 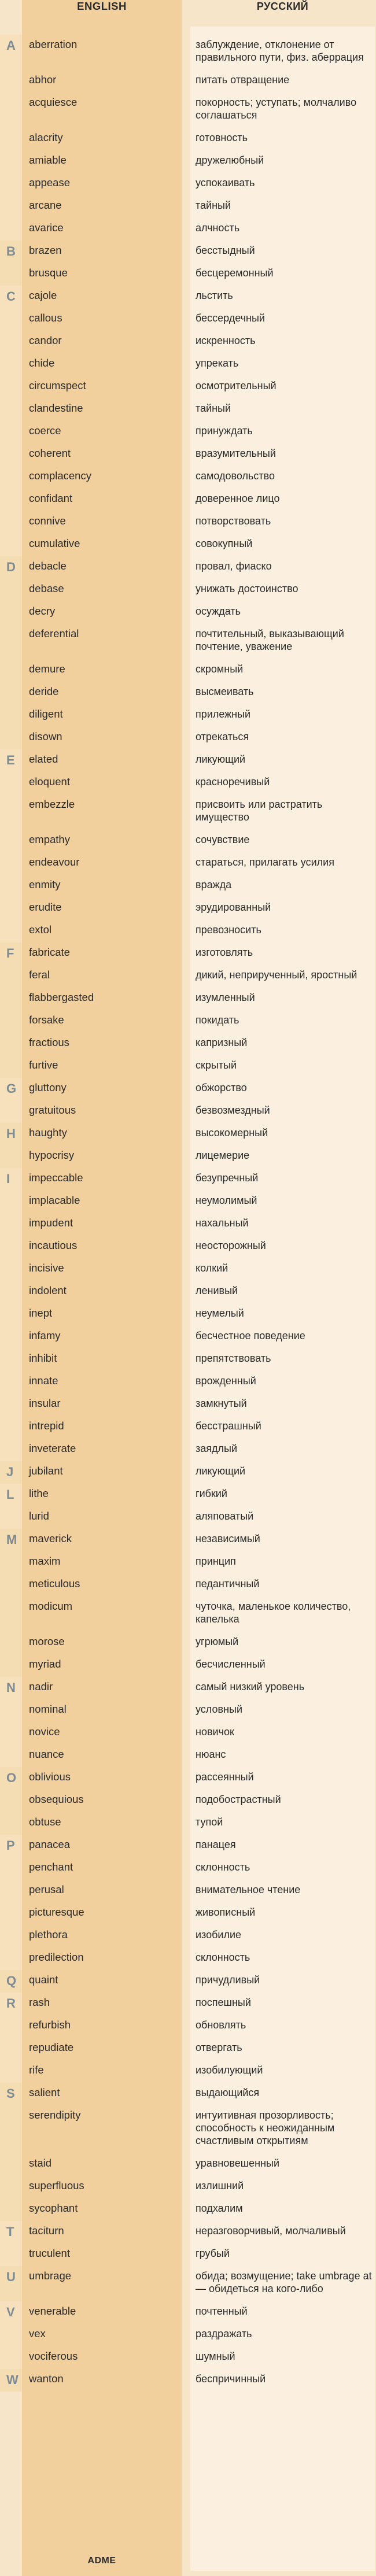 I want to click on english-word: nominal, so click(x=48, y=1709).